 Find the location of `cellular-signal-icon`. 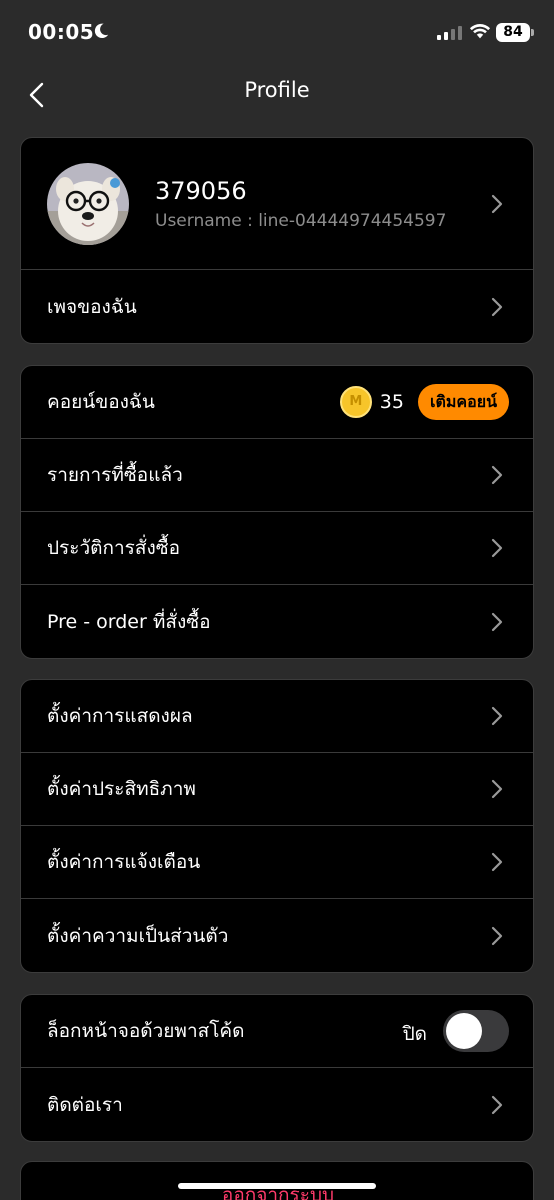

cellular-signal-icon is located at coordinates (449, 32).